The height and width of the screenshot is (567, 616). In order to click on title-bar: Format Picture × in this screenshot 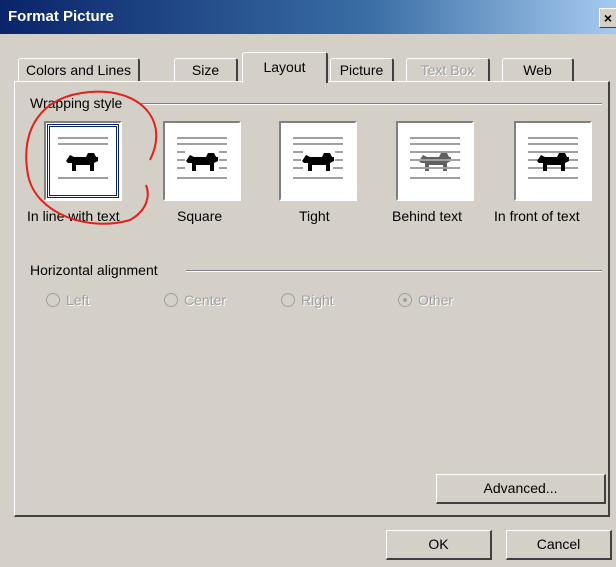, I will do `click(308, 17)`.